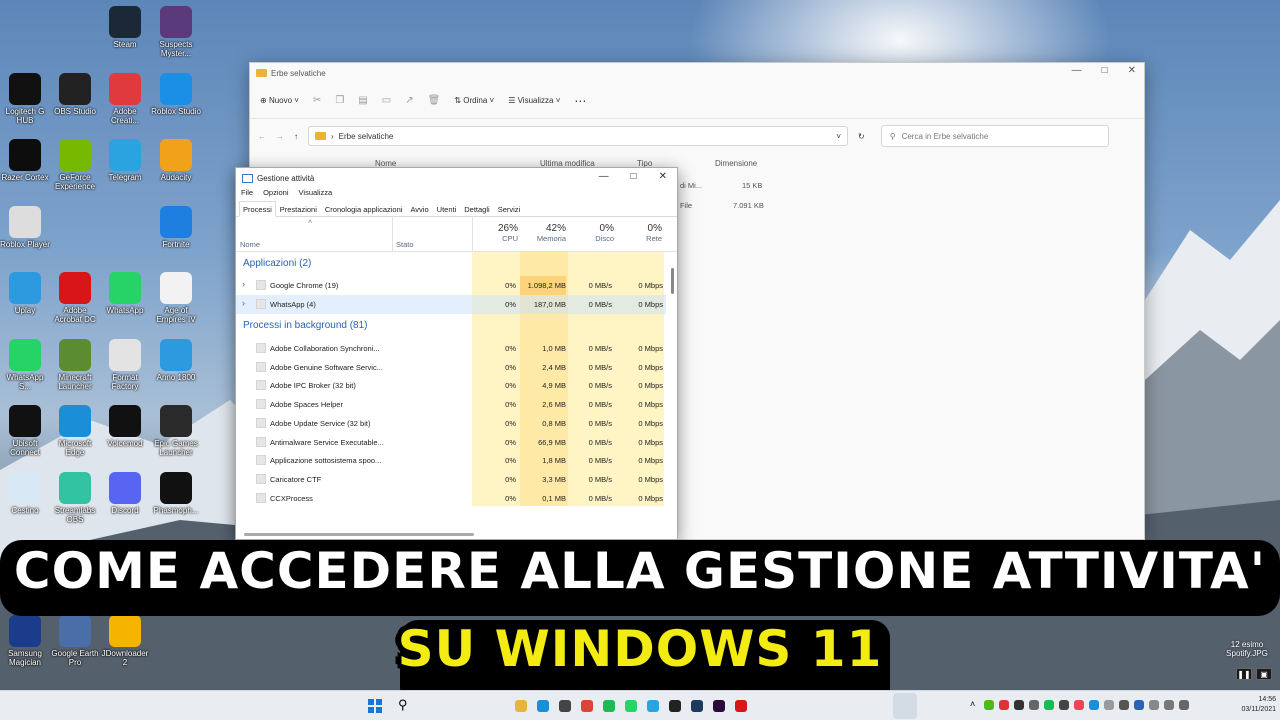  I want to click on menu-view: Visualizza, so click(316, 194).